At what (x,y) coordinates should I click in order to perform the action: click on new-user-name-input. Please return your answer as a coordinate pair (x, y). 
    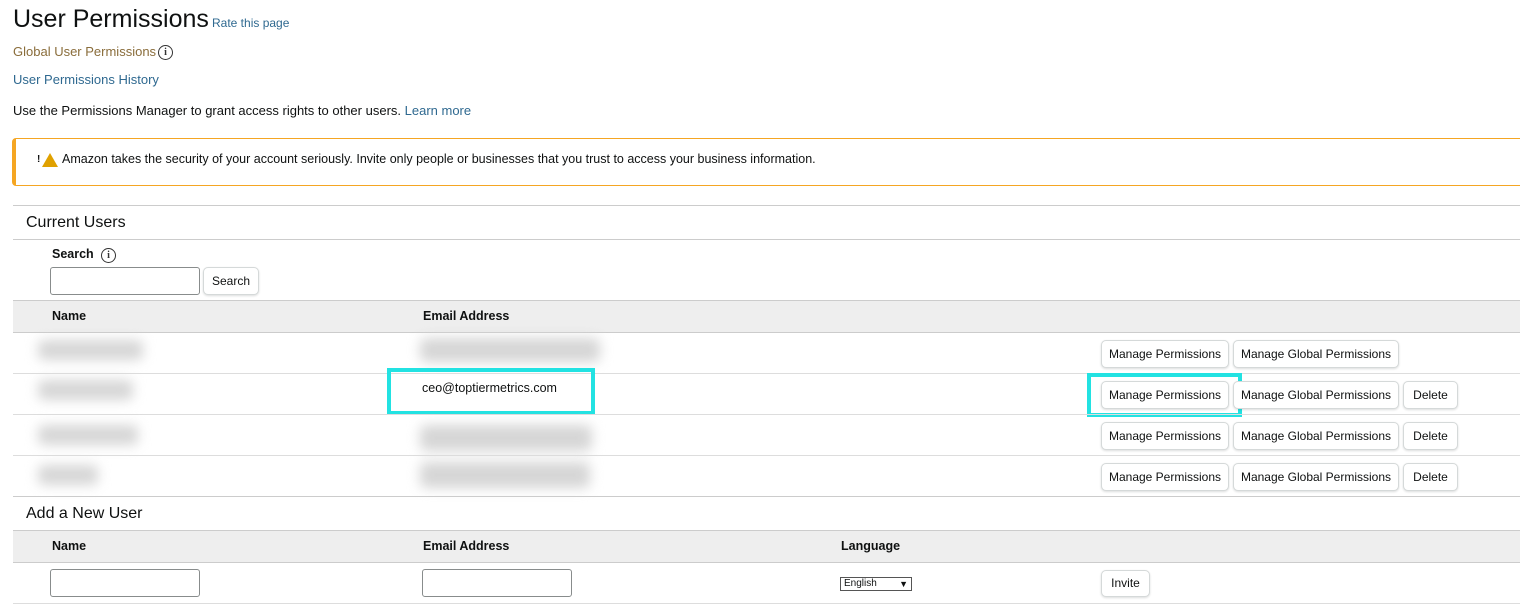
    Looking at the image, I should click on (125, 583).